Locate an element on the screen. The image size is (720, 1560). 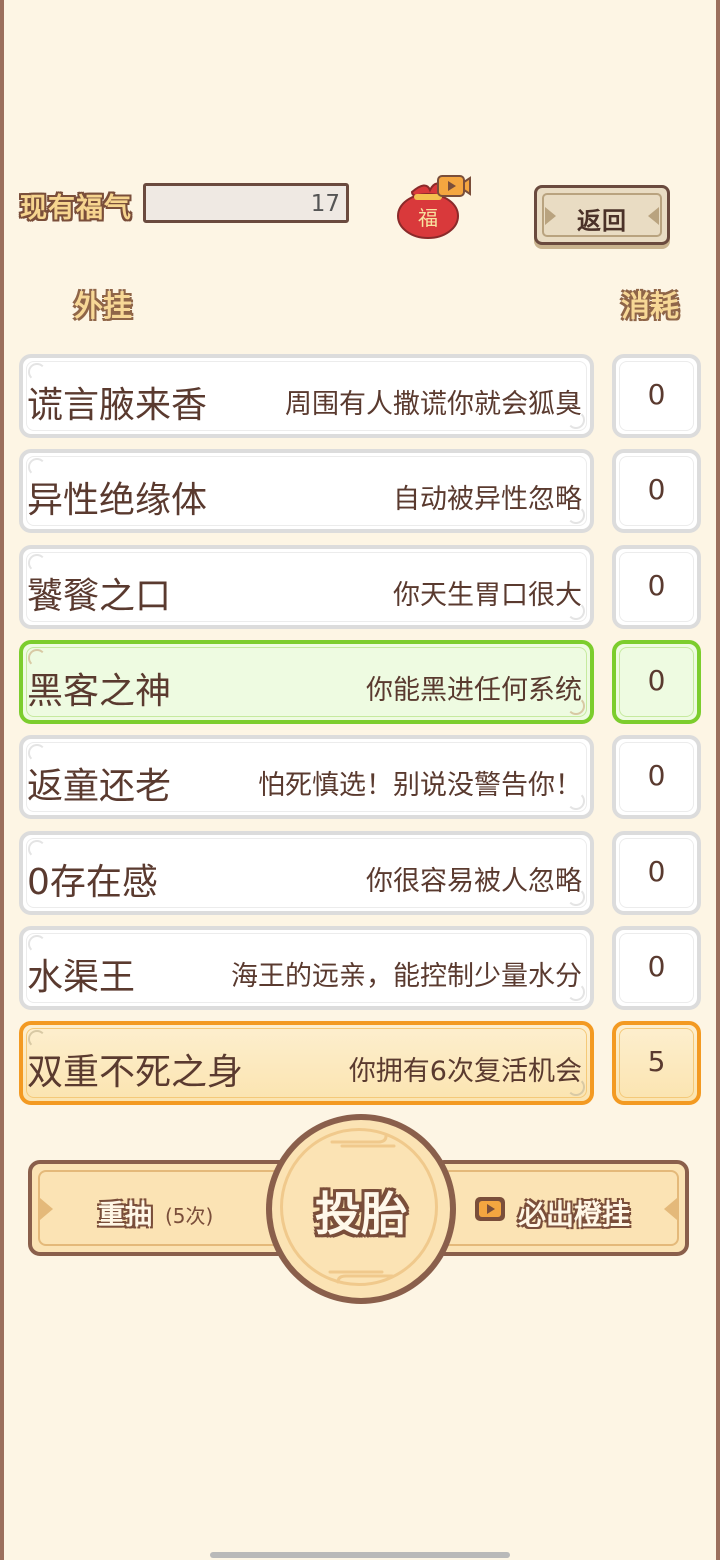
cheat-description: 你天生胃口很大 is located at coordinates (487, 595).